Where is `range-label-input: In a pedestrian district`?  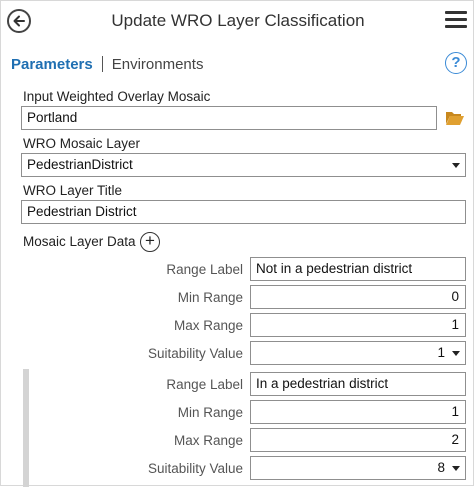 range-label-input: In a pedestrian district is located at coordinates (358, 384).